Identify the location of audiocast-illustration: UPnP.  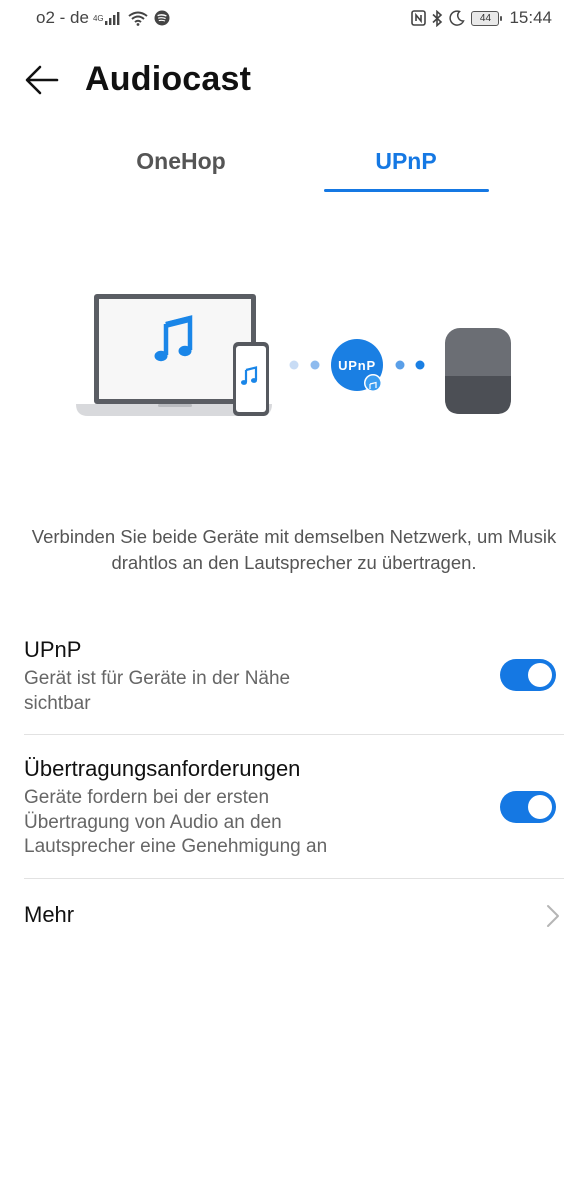
(300, 355).